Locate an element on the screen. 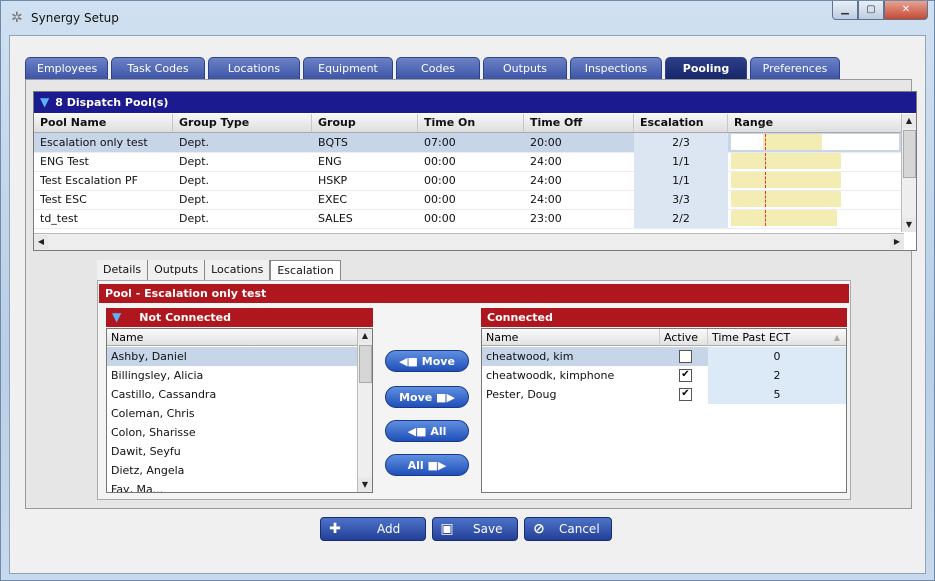 The width and height of the screenshot is (935, 581). close-button: ✕ is located at coordinates (906, 10).